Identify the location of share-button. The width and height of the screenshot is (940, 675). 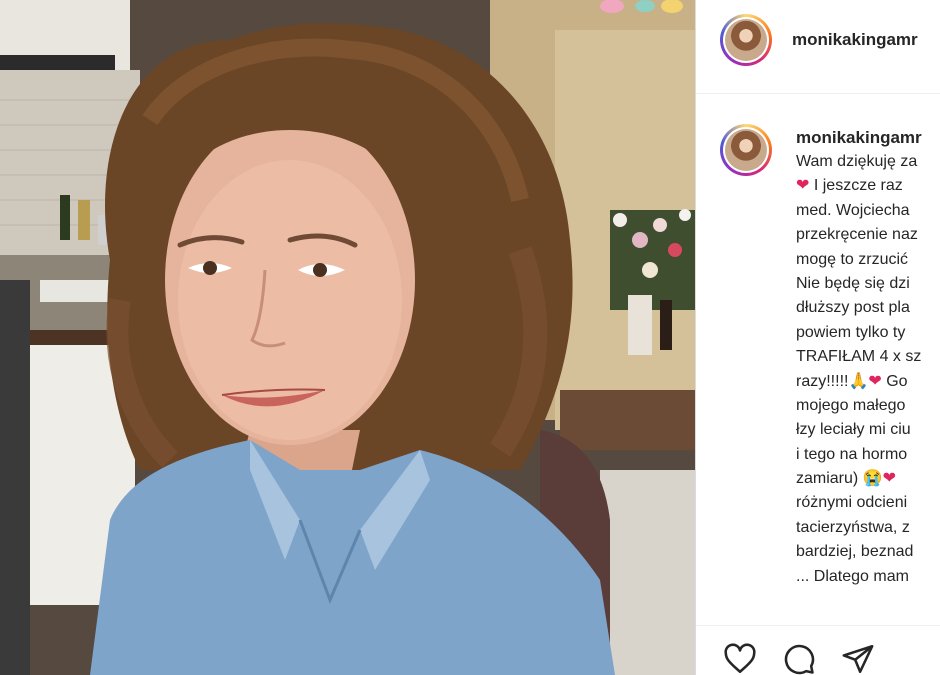
(858, 658).